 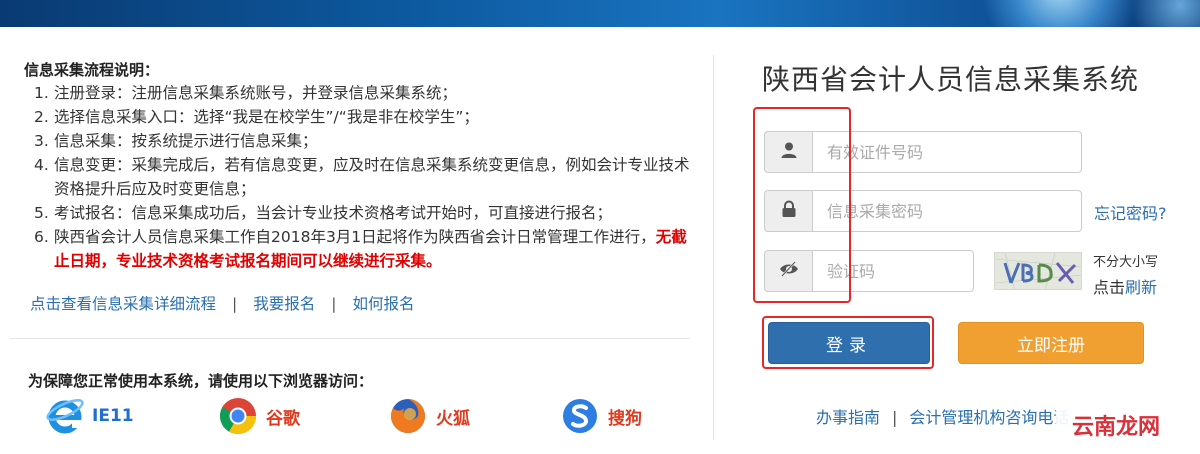 What do you see at coordinates (849, 343) in the screenshot?
I see `login-button: 登录` at bounding box center [849, 343].